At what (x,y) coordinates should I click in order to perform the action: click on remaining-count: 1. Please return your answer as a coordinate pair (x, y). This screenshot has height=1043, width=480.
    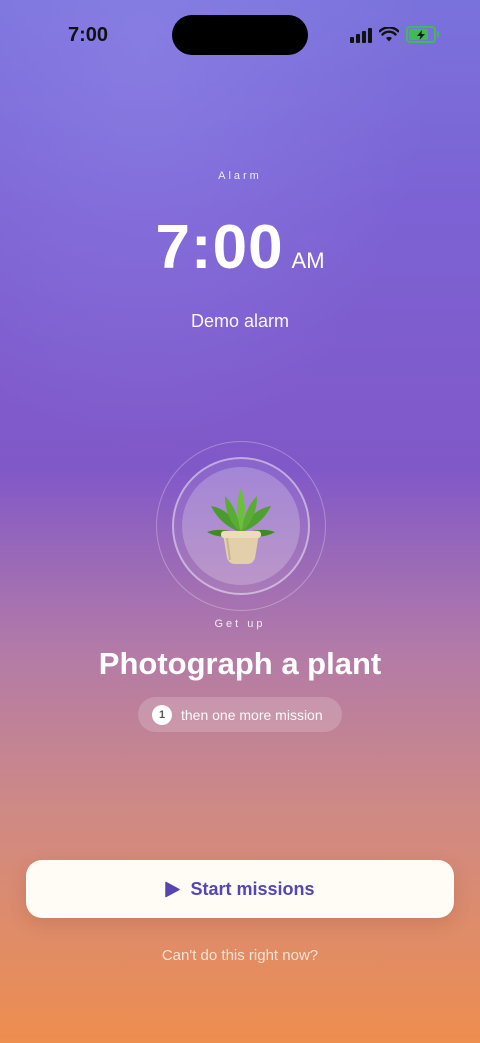
    Looking at the image, I should click on (162, 714).